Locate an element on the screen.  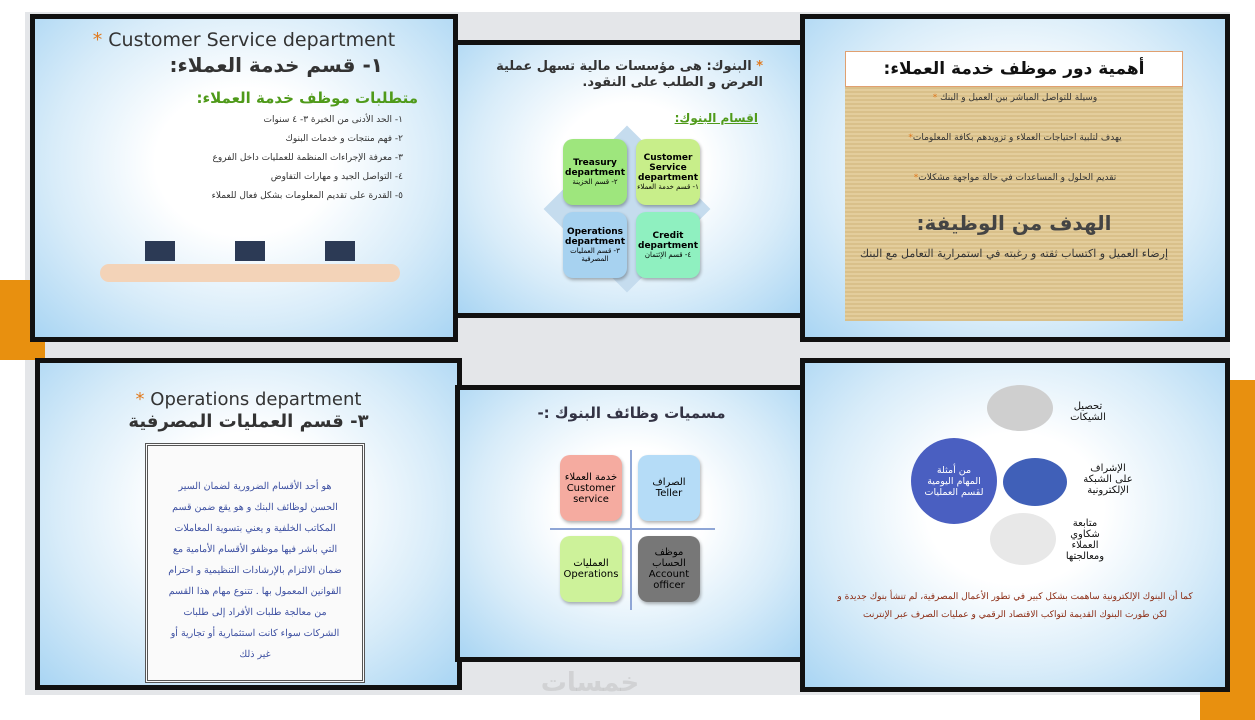
list-item: ١- الحد الأدنى من الخبرة ٣- ٤ سنوات is located at coordinates (333, 120).